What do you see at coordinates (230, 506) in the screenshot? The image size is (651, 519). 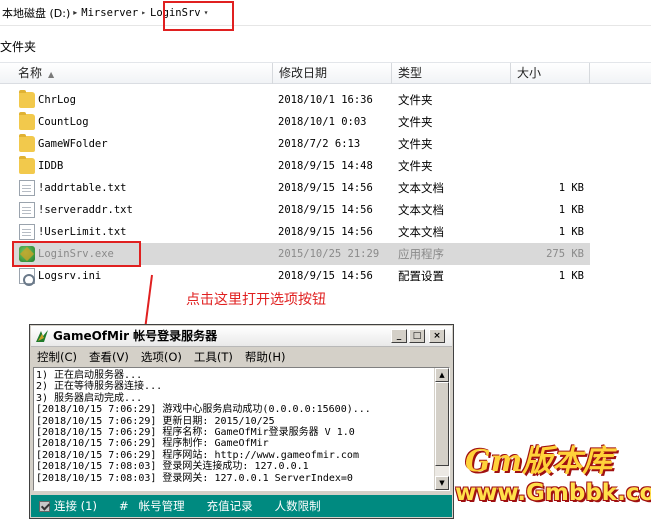 I see `recharge-records-button: 充值记录` at bounding box center [230, 506].